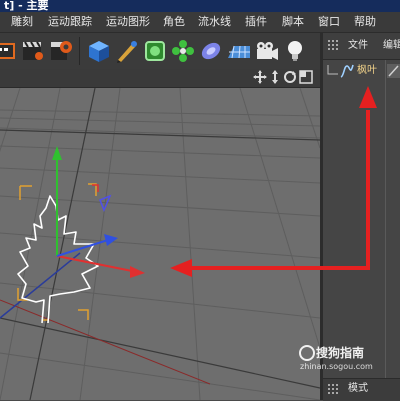  I want to click on spline-icon, so click(347, 71).